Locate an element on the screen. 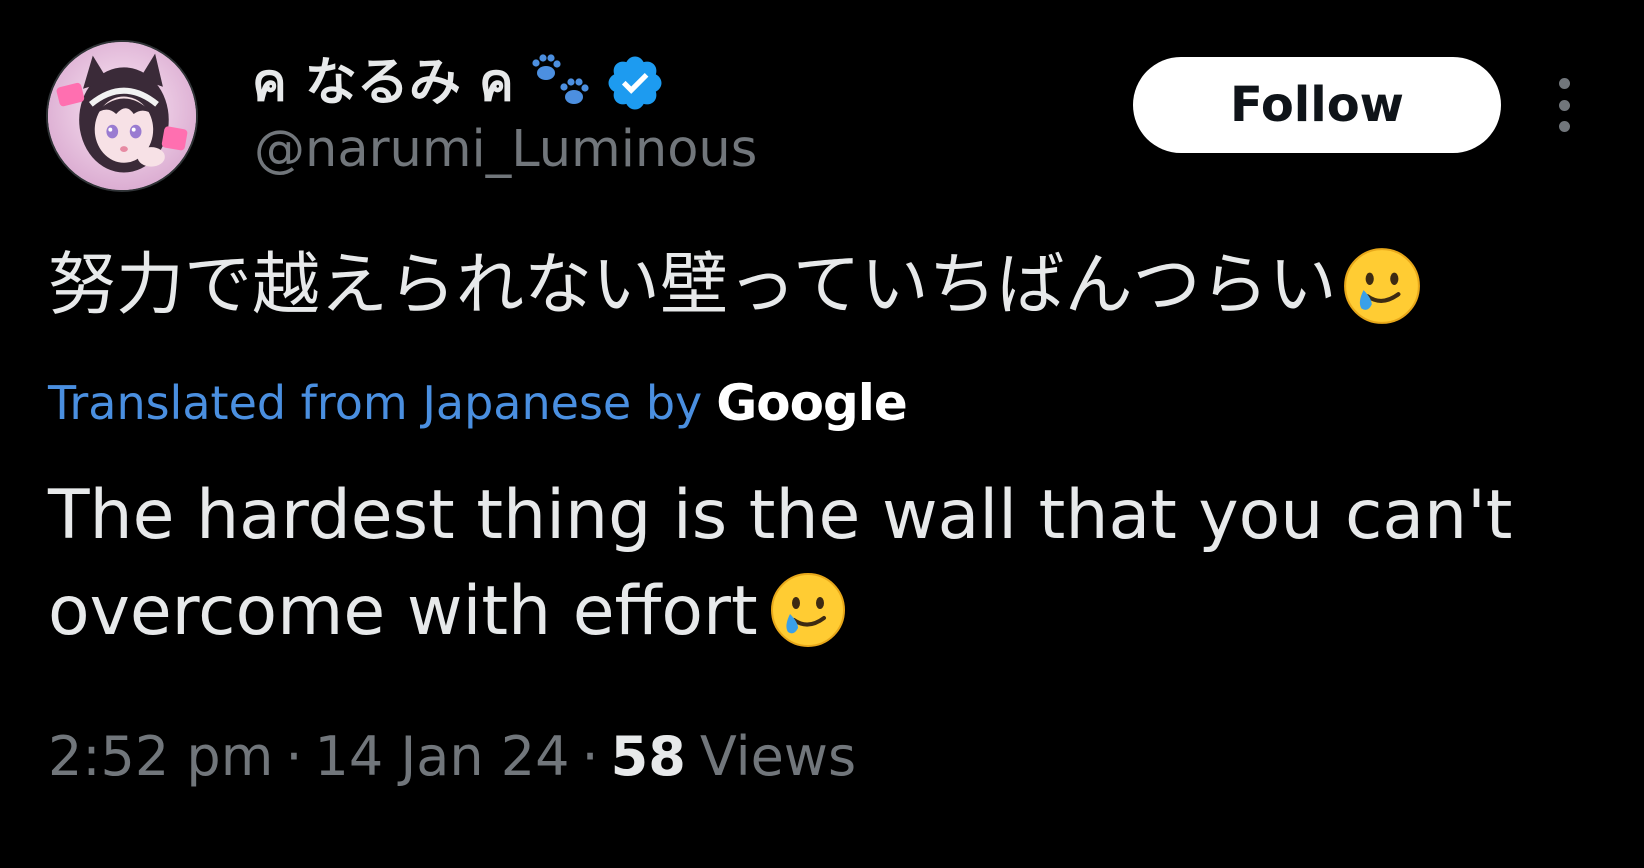  views-label: Views is located at coordinates (778, 757).